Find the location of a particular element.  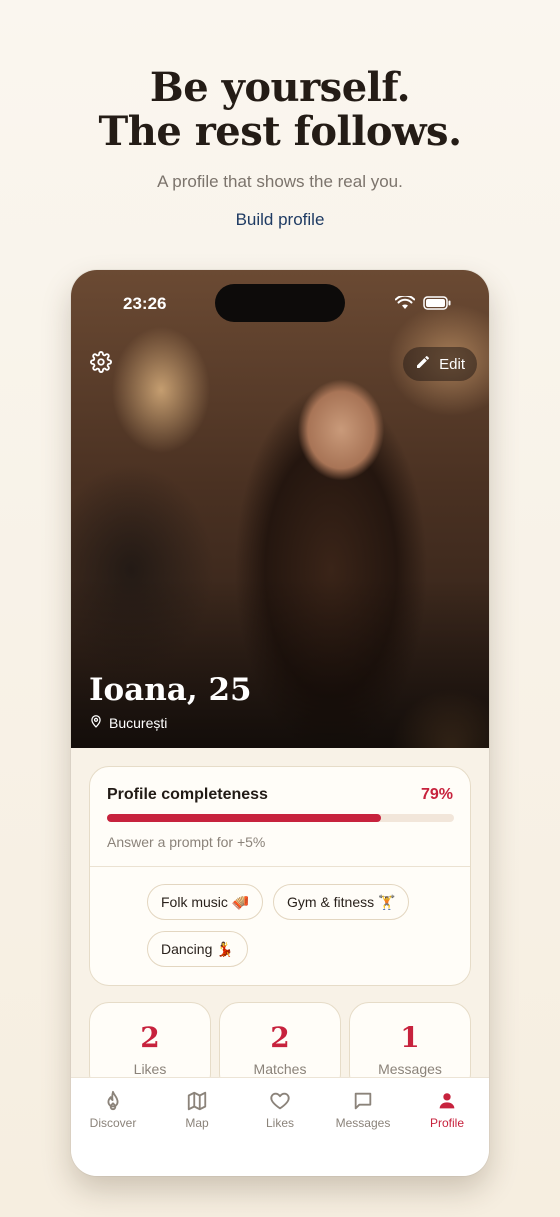

completeness-progress-track is located at coordinates (280, 818).